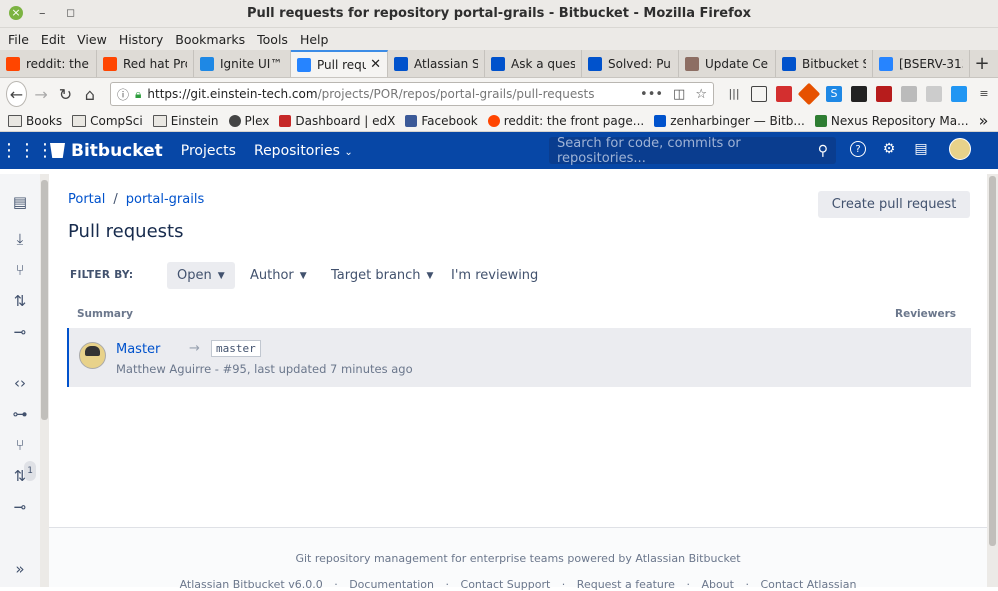 Image resolution: width=998 pixels, height=591 pixels. Describe the element at coordinates (107, 121) in the screenshot. I see `bookmark-item-1: CompSci` at that location.